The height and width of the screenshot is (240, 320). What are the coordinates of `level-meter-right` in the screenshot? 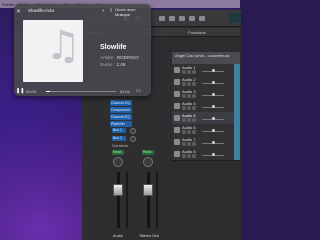 It's located at (157, 200).